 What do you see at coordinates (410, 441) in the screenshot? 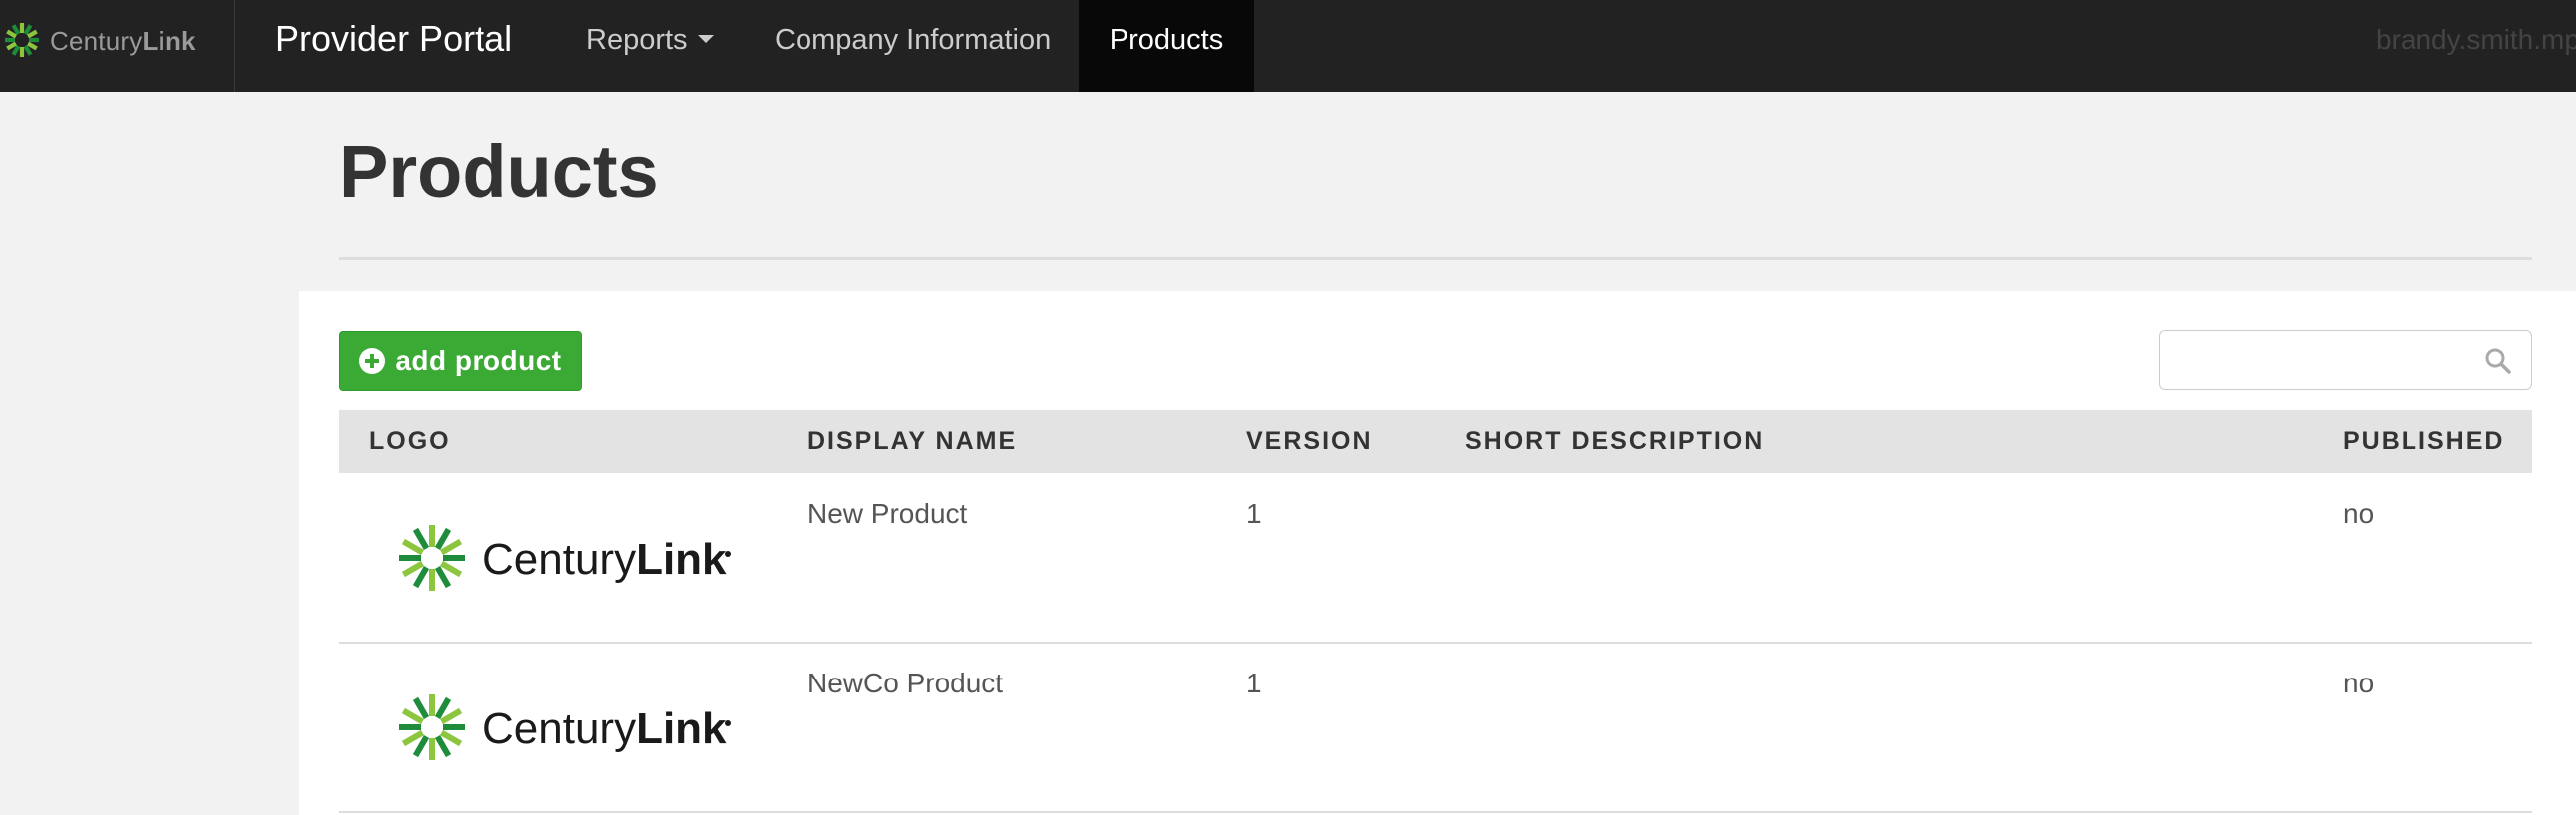
I see `column-header-logo: LOGO` at bounding box center [410, 441].